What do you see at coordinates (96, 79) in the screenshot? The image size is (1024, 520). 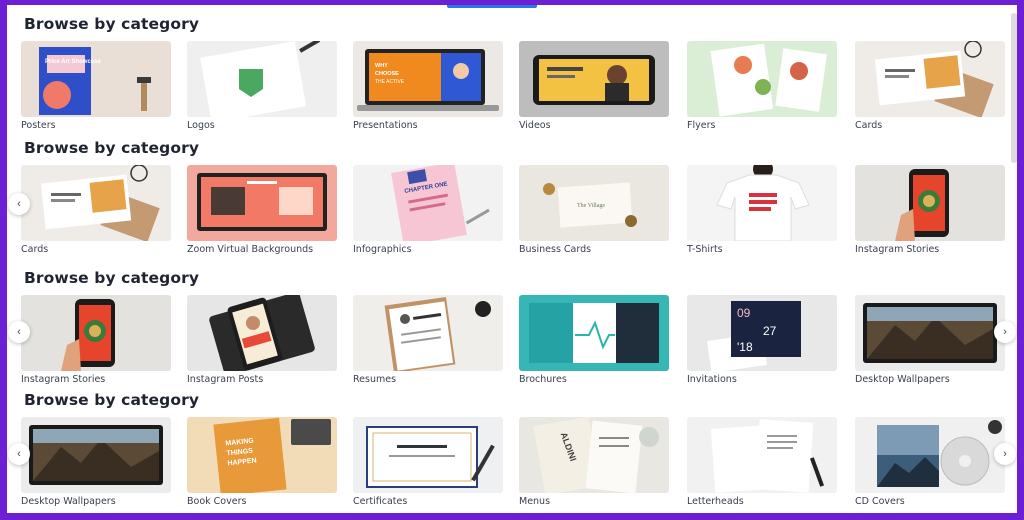 I see `category-thumbnail: Price Art Showcase` at bounding box center [96, 79].